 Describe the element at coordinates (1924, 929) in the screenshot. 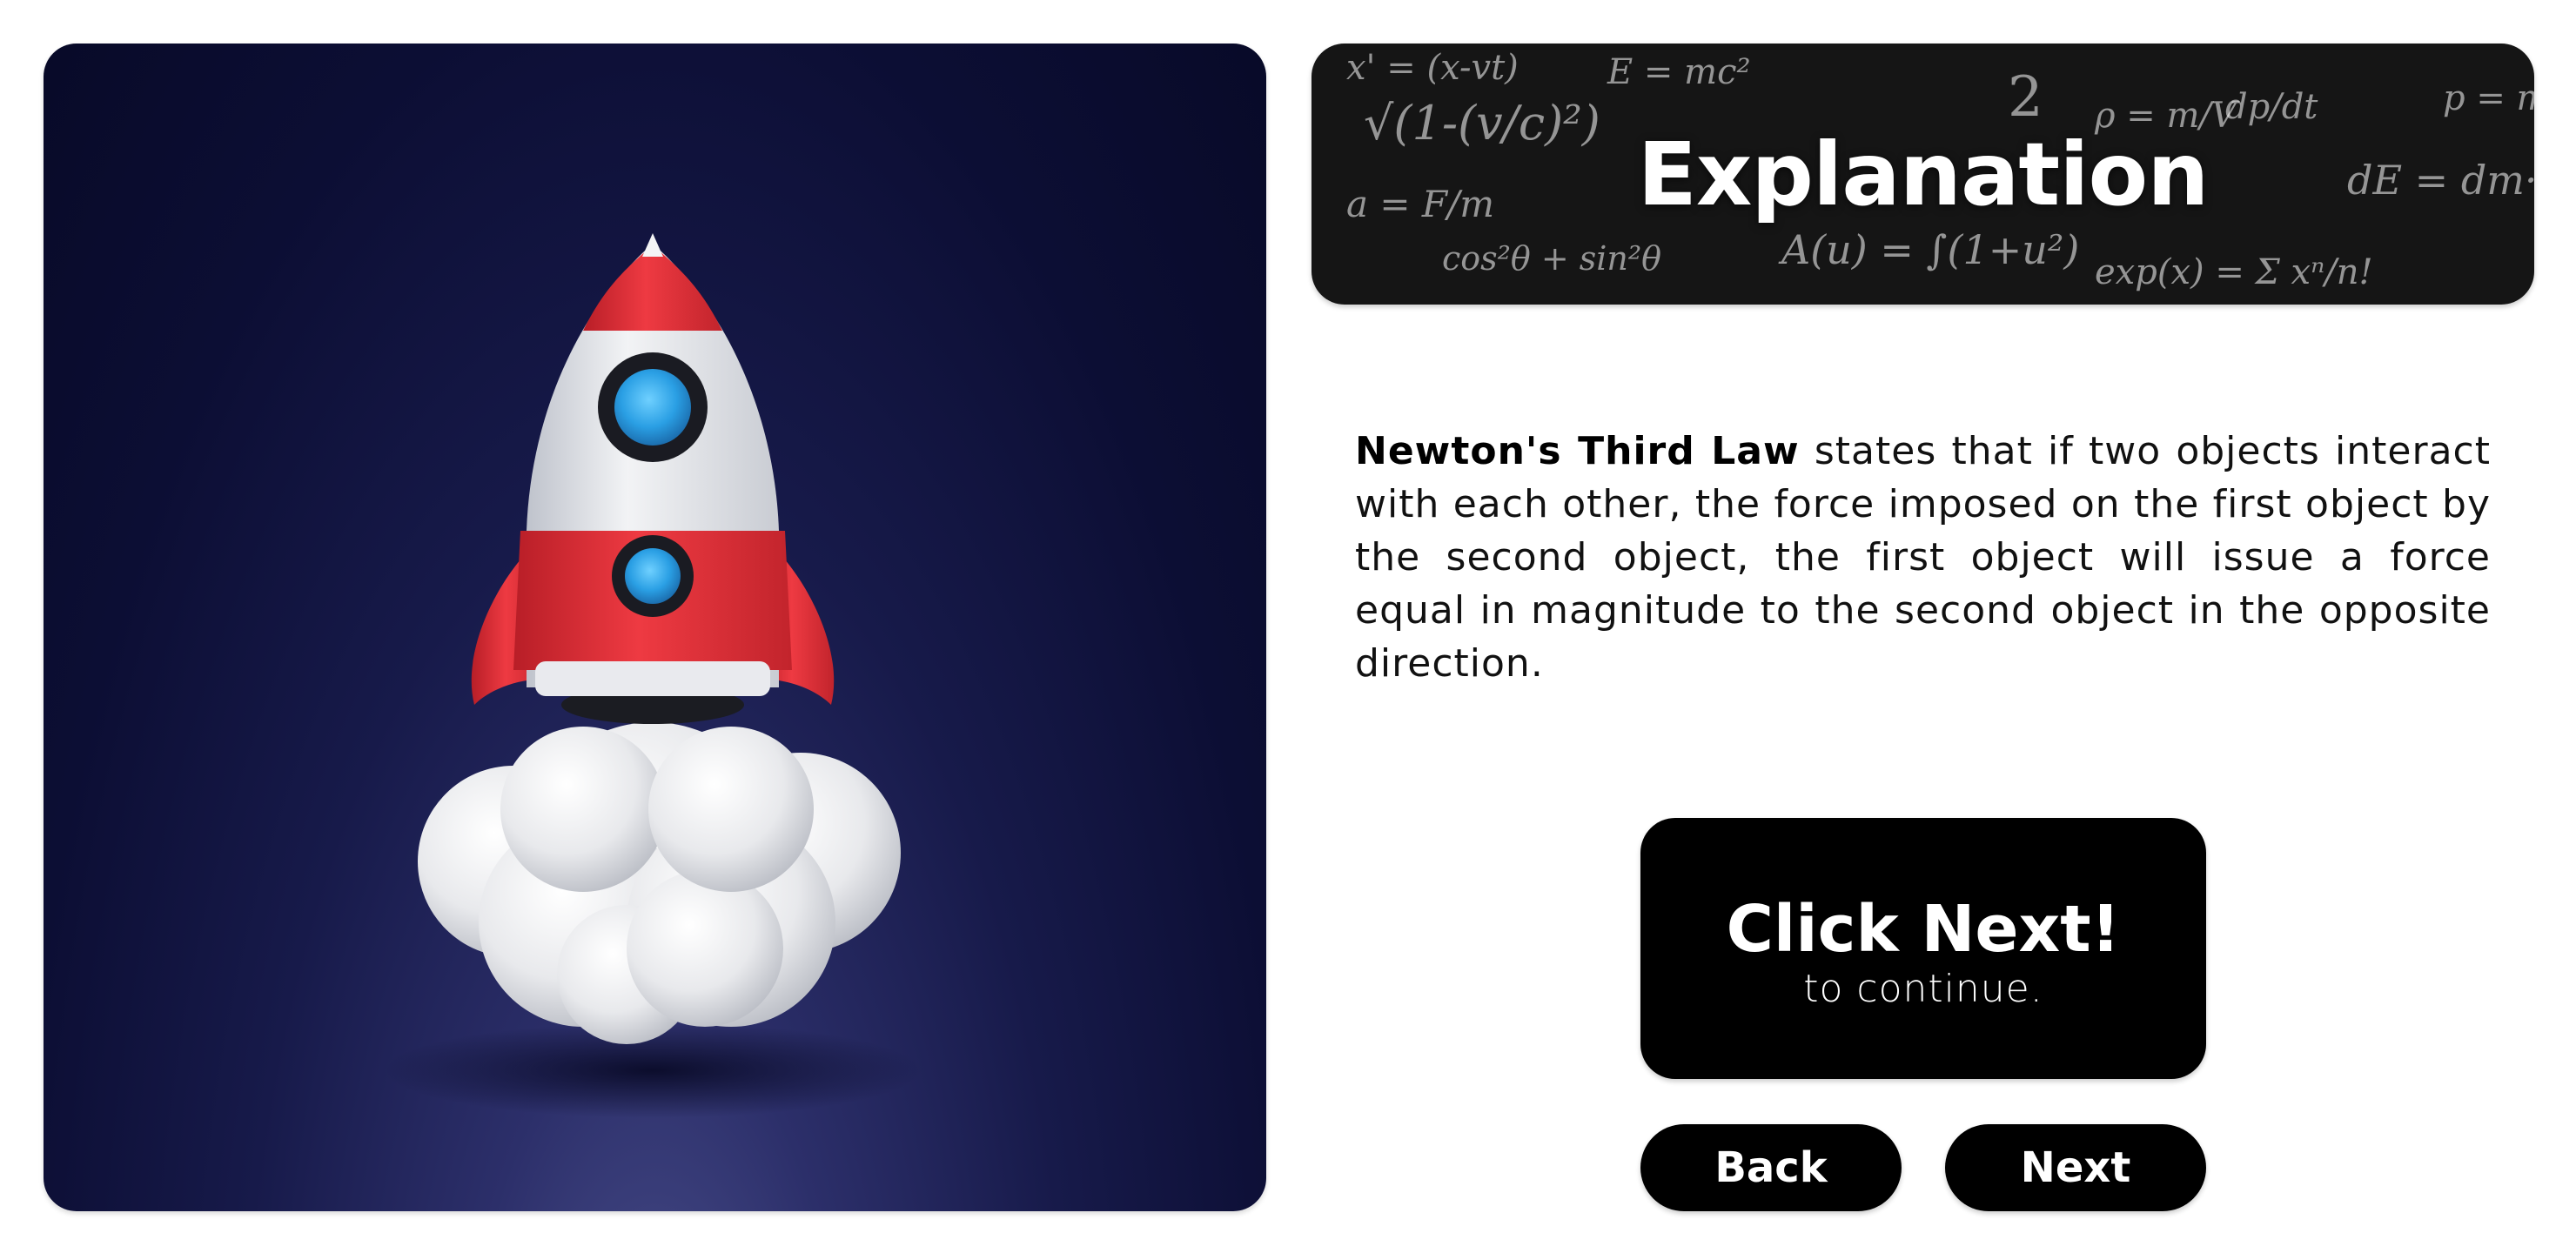

I see `callout-title: Click Next!` at that location.